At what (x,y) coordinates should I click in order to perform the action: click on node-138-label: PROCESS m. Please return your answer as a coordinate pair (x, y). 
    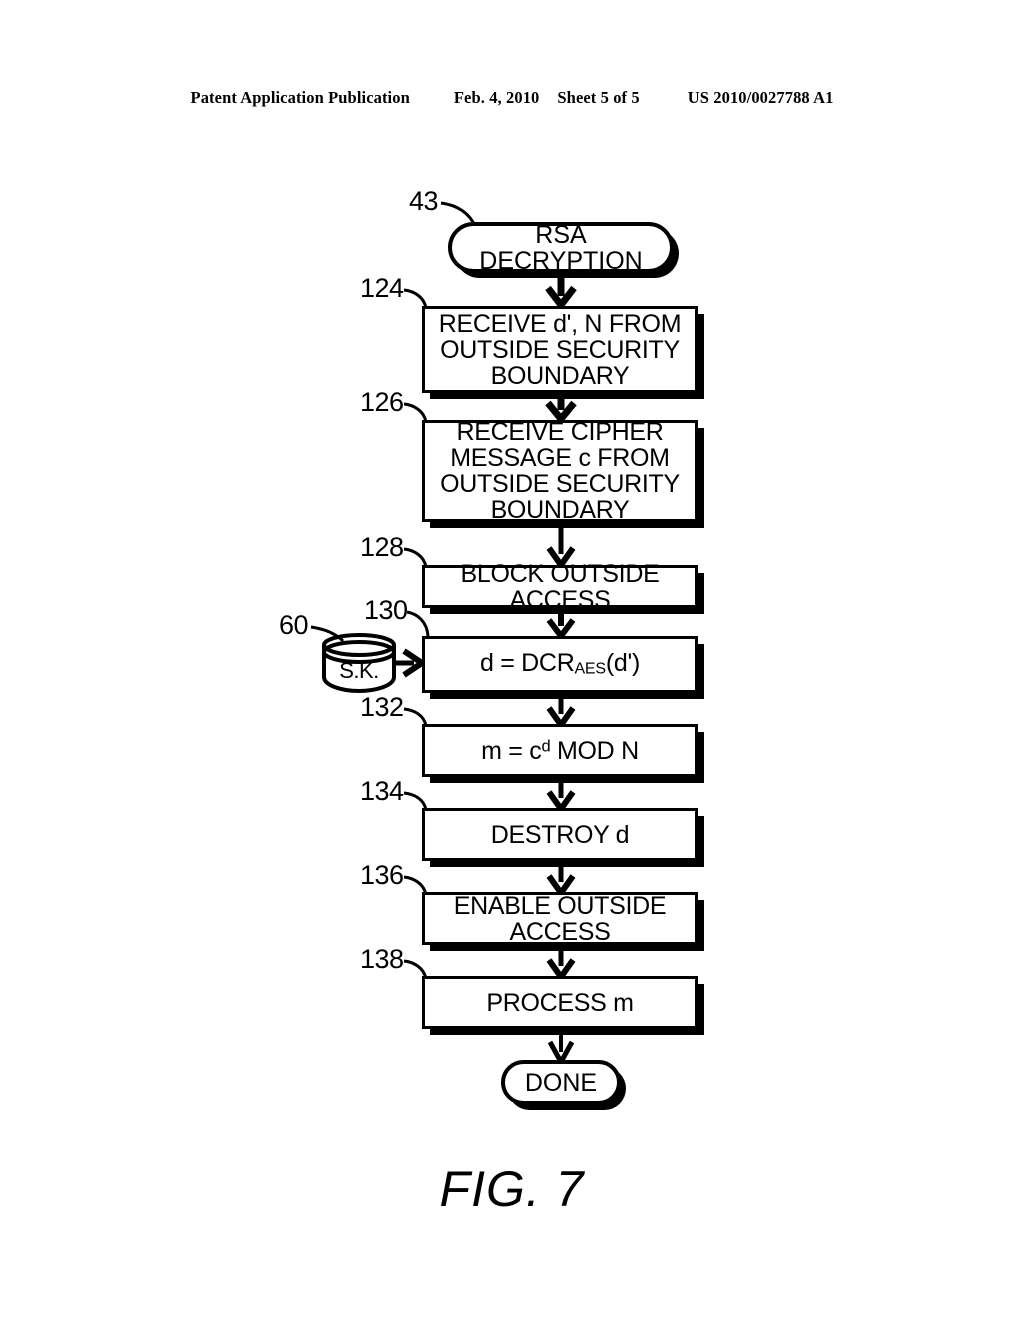
    Looking at the image, I should click on (560, 1002).